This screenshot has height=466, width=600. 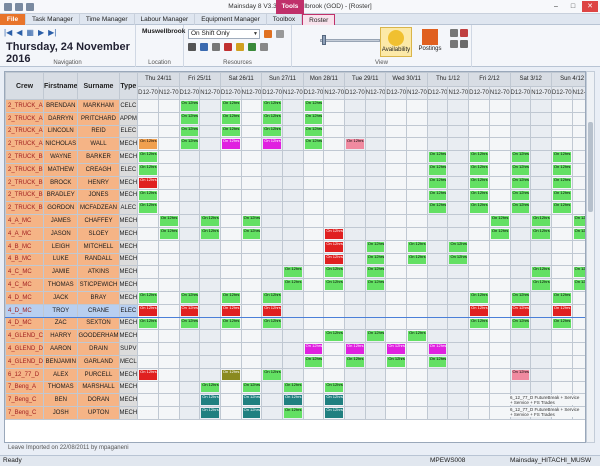 What do you see at coordinates (61, 131) in the screenshot?
I see `firstname-cell: LINCOLN` at bounding box center [61, 131].